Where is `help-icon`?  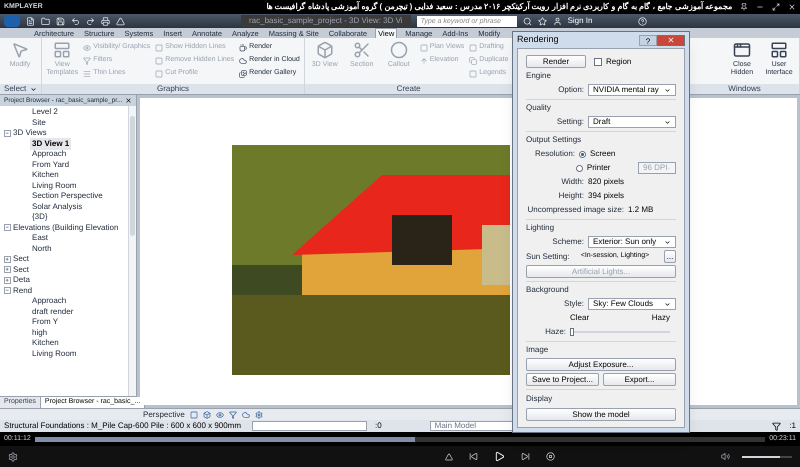
help-icon is located at coordinates (643, 21).